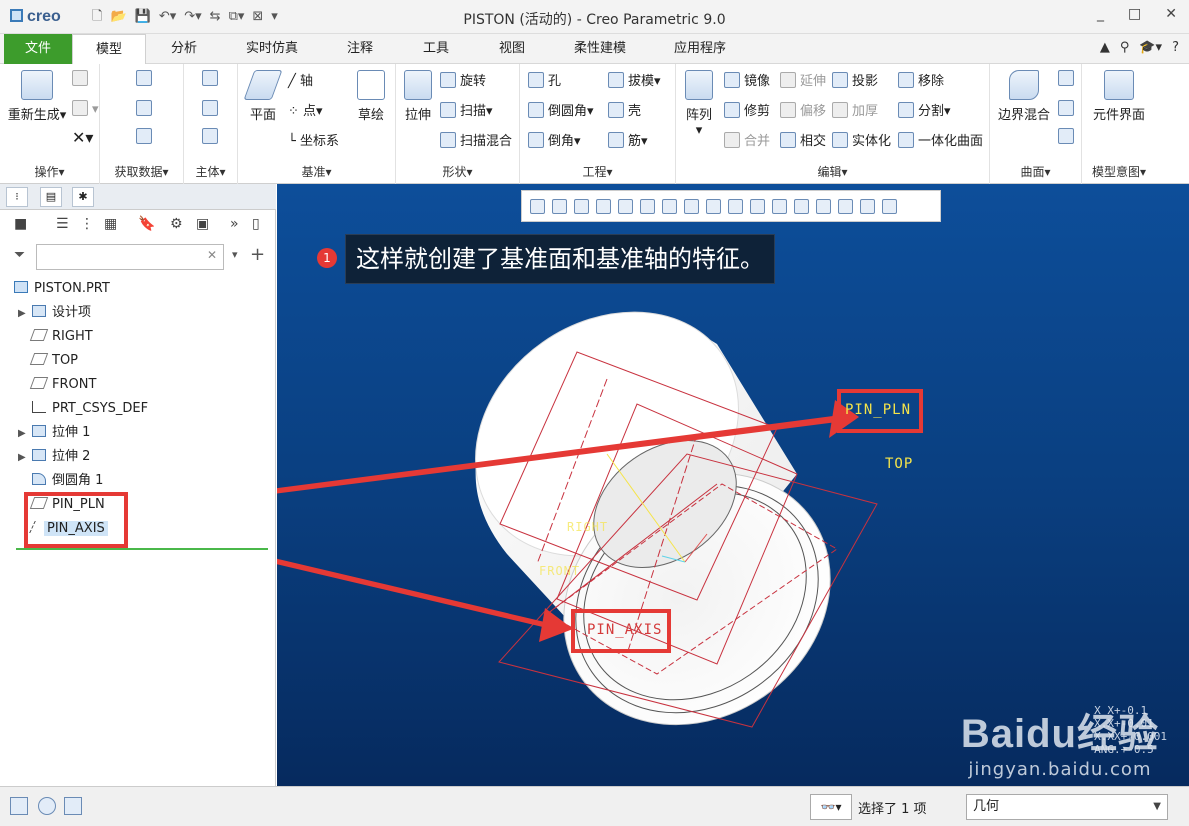 Image resolution: width=1189 pixels, height=826 pixels. Describe the element at coordinates (38, 49) in the screenshot. I see `tab-file: 文件` at that location.